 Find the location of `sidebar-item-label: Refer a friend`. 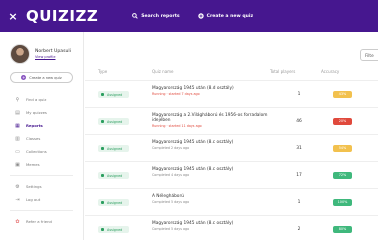

sidebar-item-label: Refer a friend is located at coordinates (39, 221).